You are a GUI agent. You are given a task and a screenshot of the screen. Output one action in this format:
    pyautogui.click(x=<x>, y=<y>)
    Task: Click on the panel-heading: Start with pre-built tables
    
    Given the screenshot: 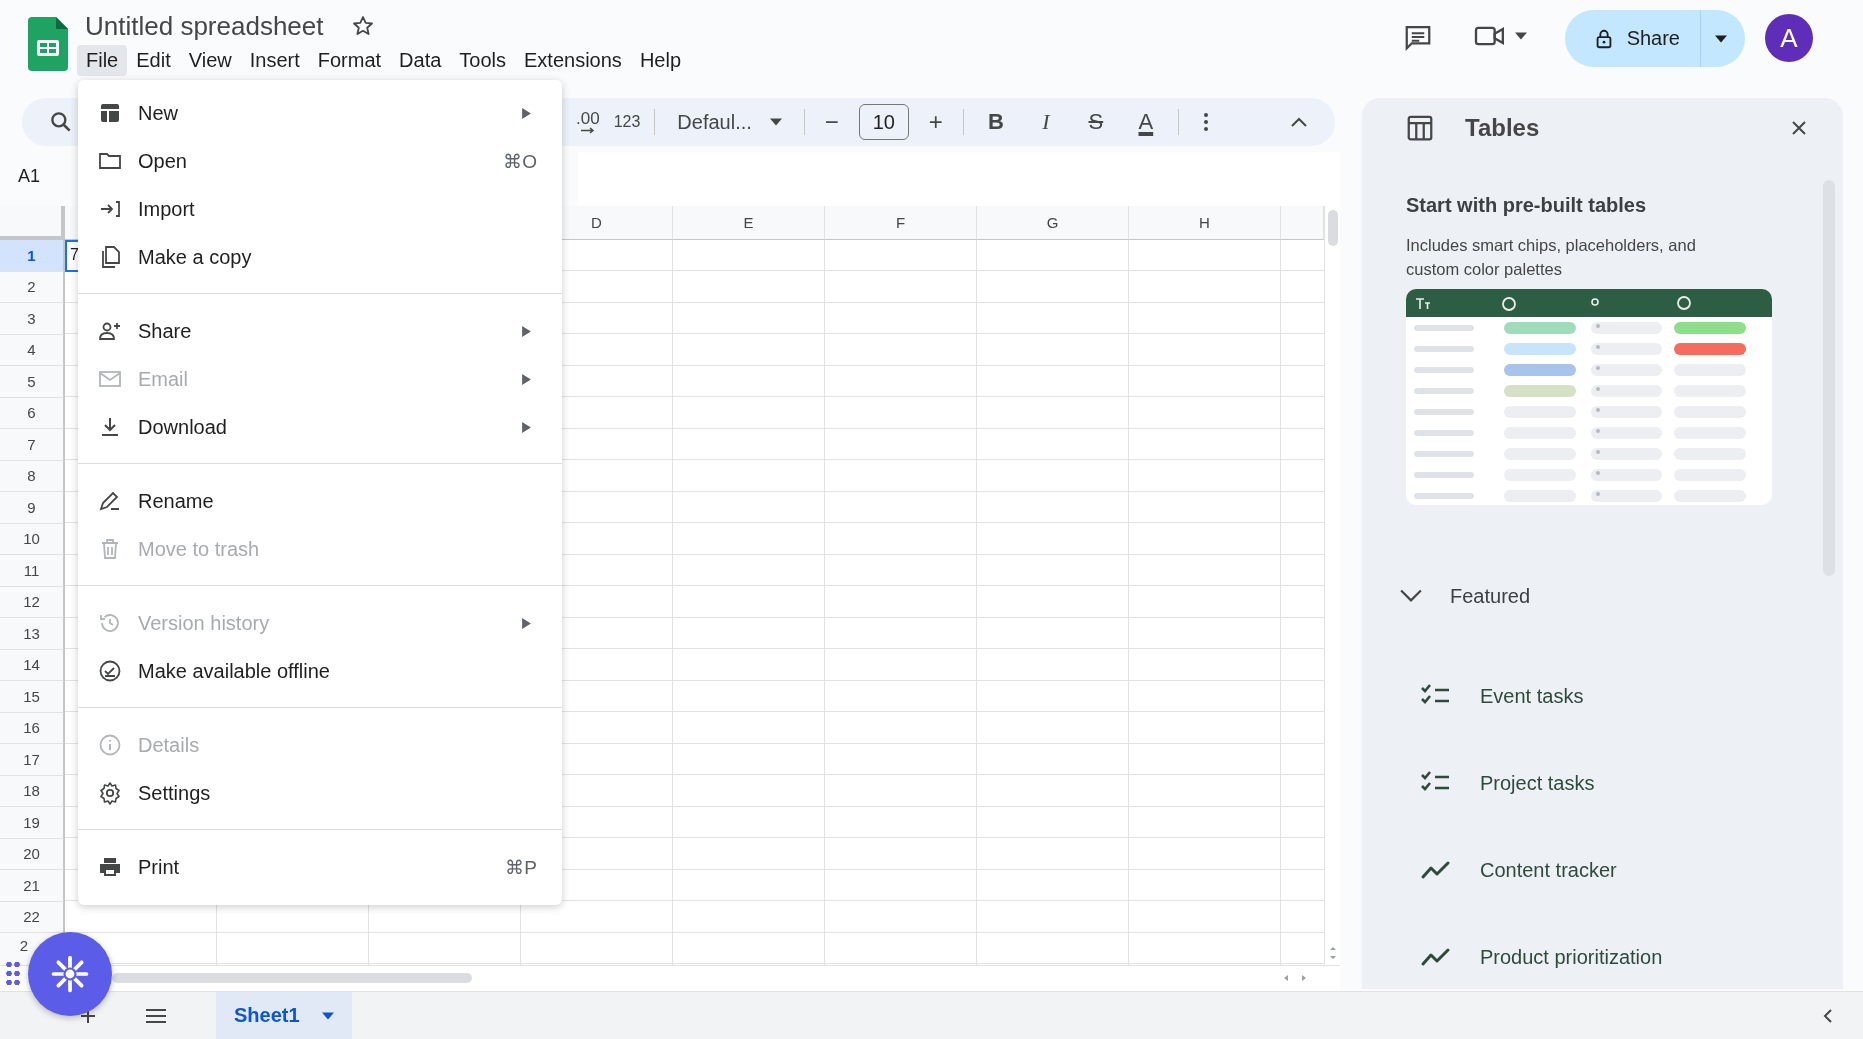 What is the action you would take?
    pyautogui.click(x=1527, y=205)
    